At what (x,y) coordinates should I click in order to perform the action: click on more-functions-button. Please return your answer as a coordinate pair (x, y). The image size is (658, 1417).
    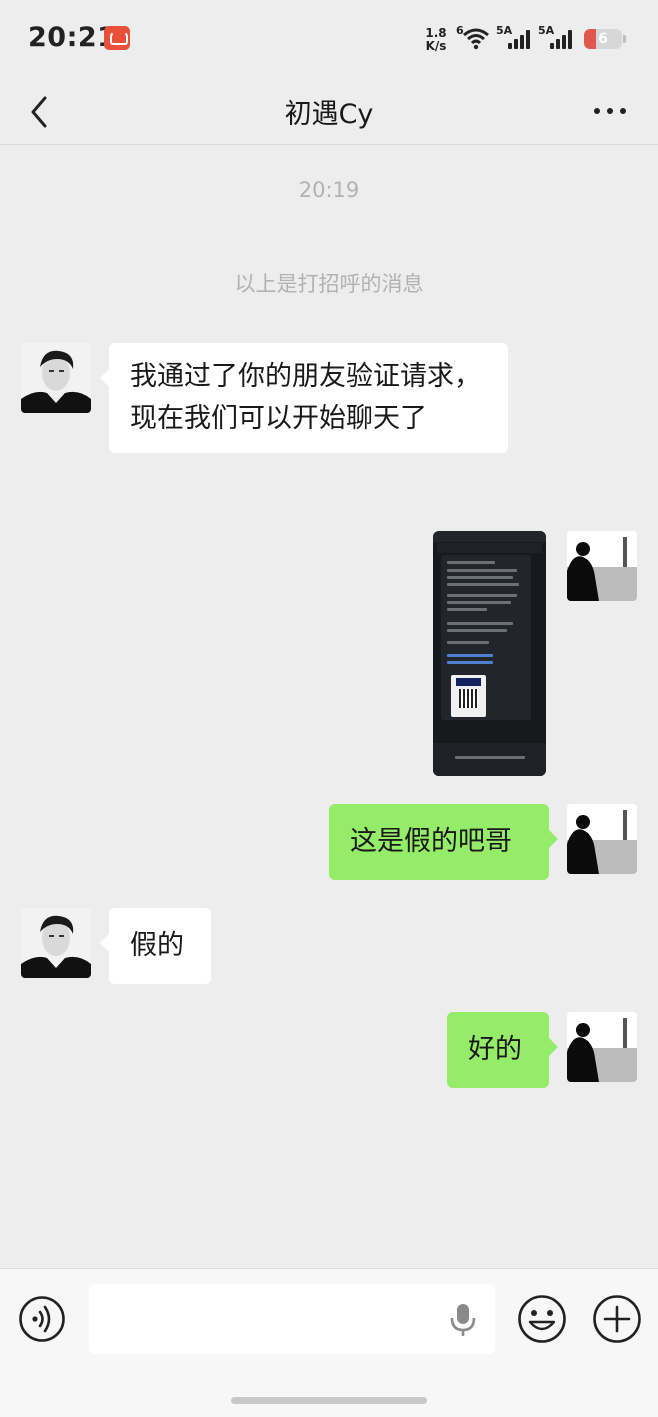
    Looking at the image, I should click on (617, 1319).